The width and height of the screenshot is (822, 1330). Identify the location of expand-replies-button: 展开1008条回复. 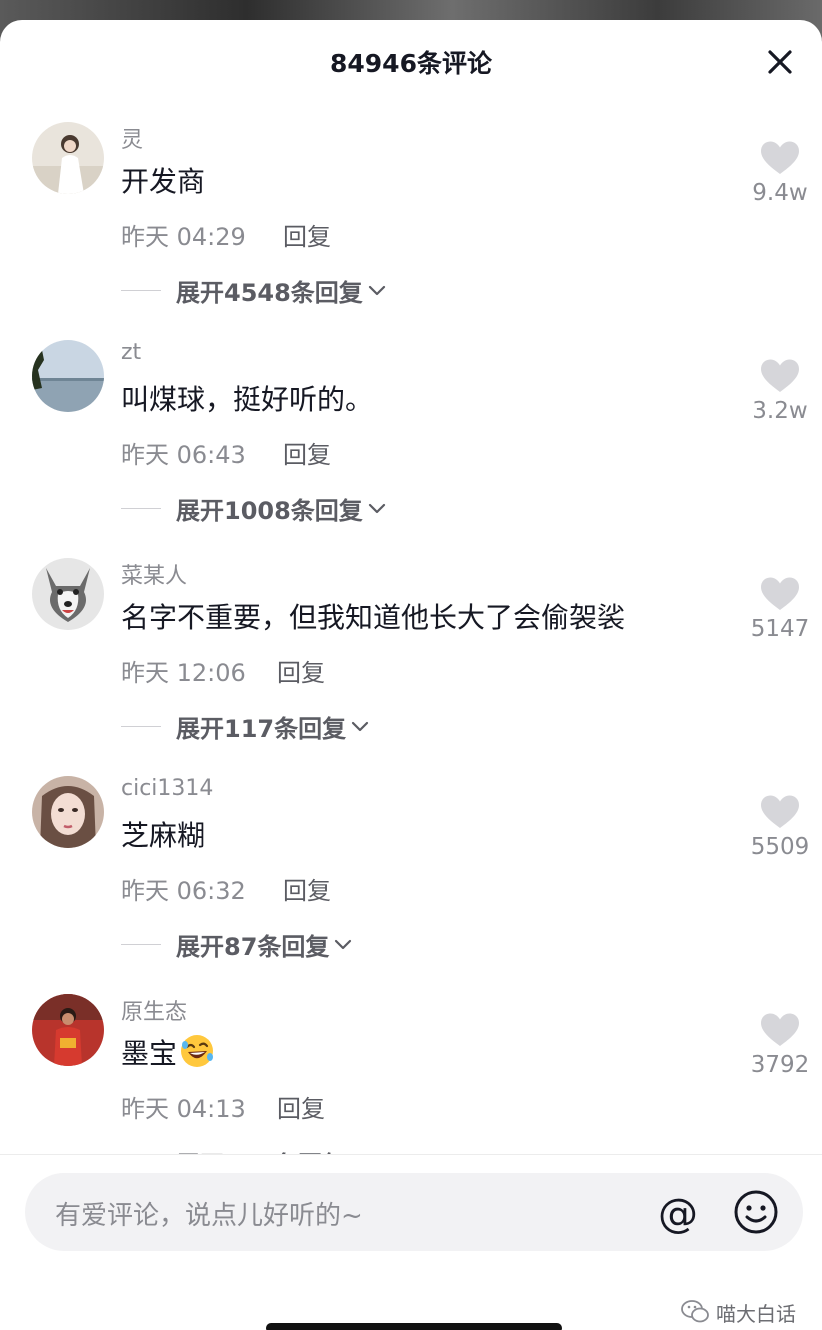
(254, 508).